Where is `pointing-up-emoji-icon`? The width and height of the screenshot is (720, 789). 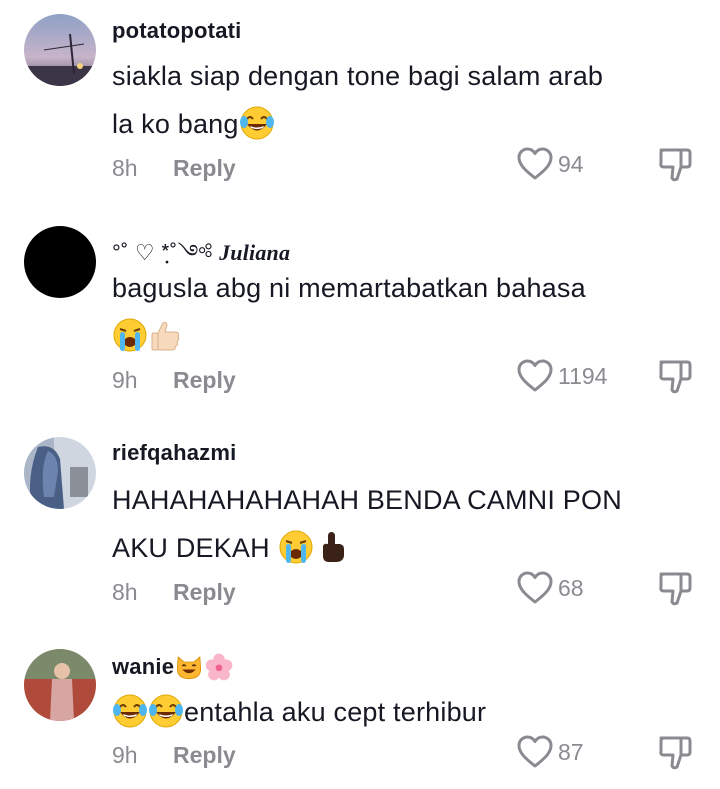
pointing-up-emoji-icon is located at coordinates (332, 547).